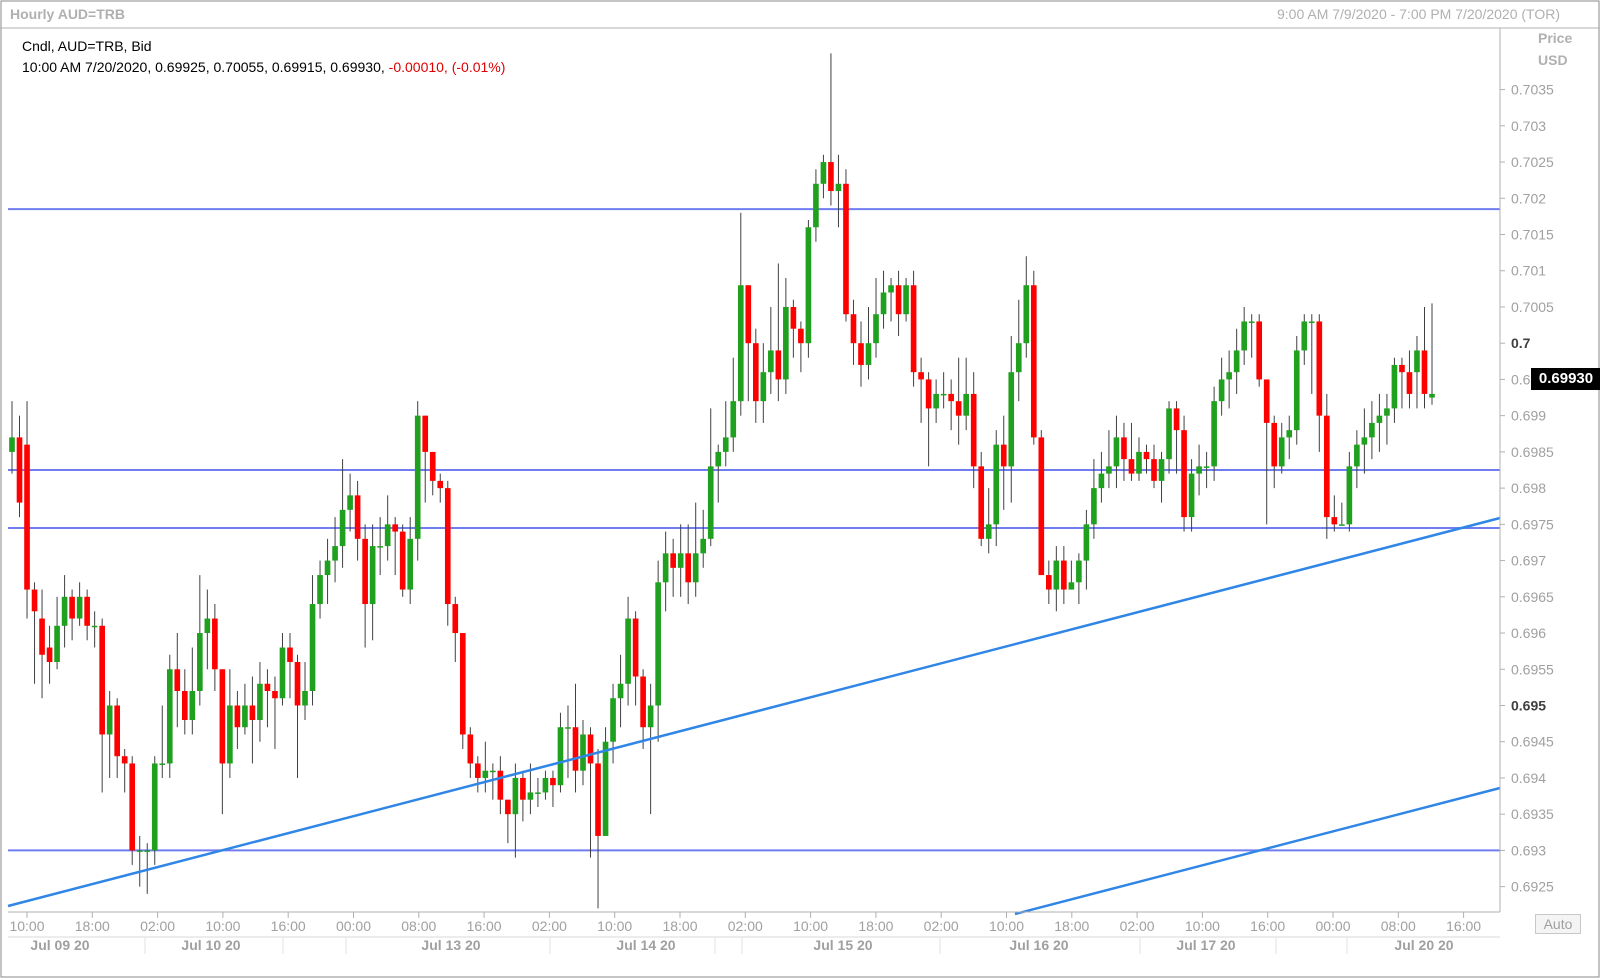 This screenshot has width=1600, height=978. Describe the element at coordinates (1521, 343) in the screenshot. I see `y-tick-label: 0.7` at that location.